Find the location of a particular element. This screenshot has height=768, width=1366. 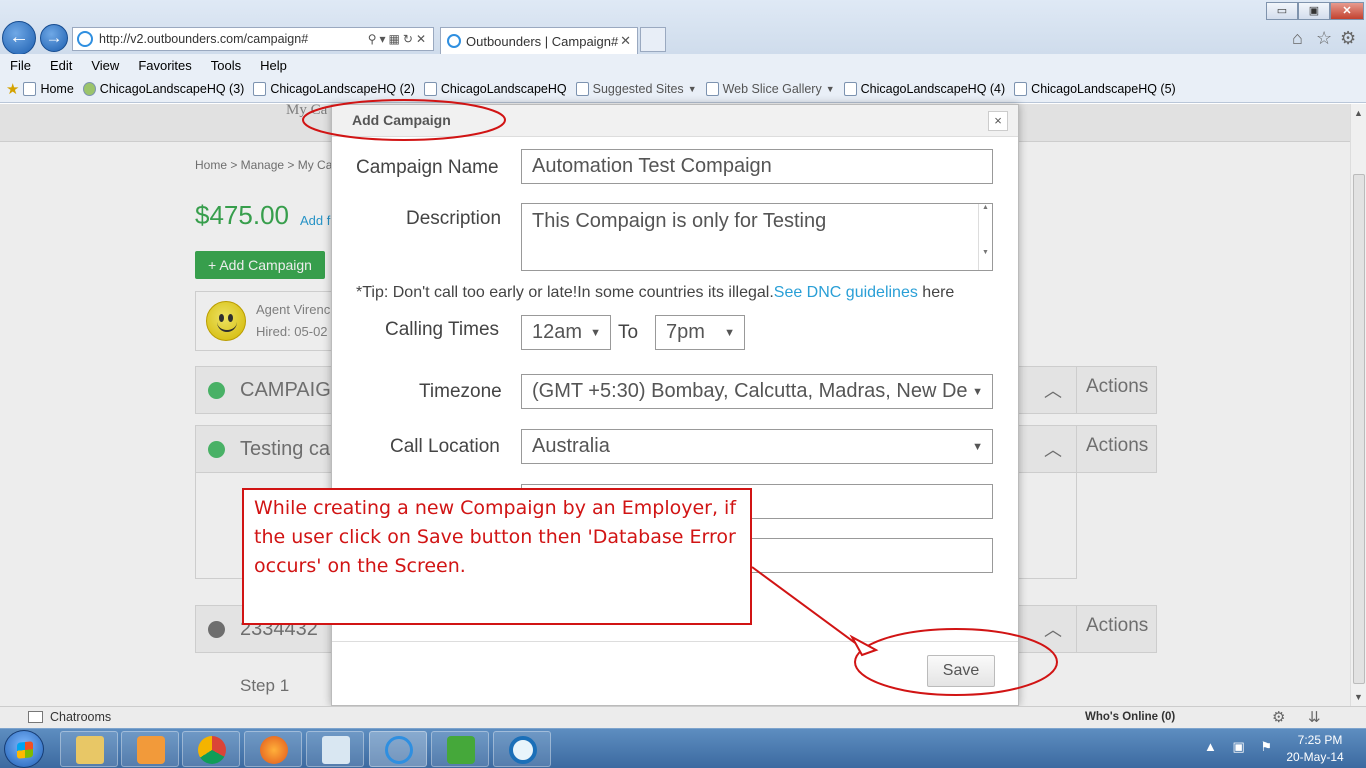

media-player-icon is located at coordinates (151, 750).